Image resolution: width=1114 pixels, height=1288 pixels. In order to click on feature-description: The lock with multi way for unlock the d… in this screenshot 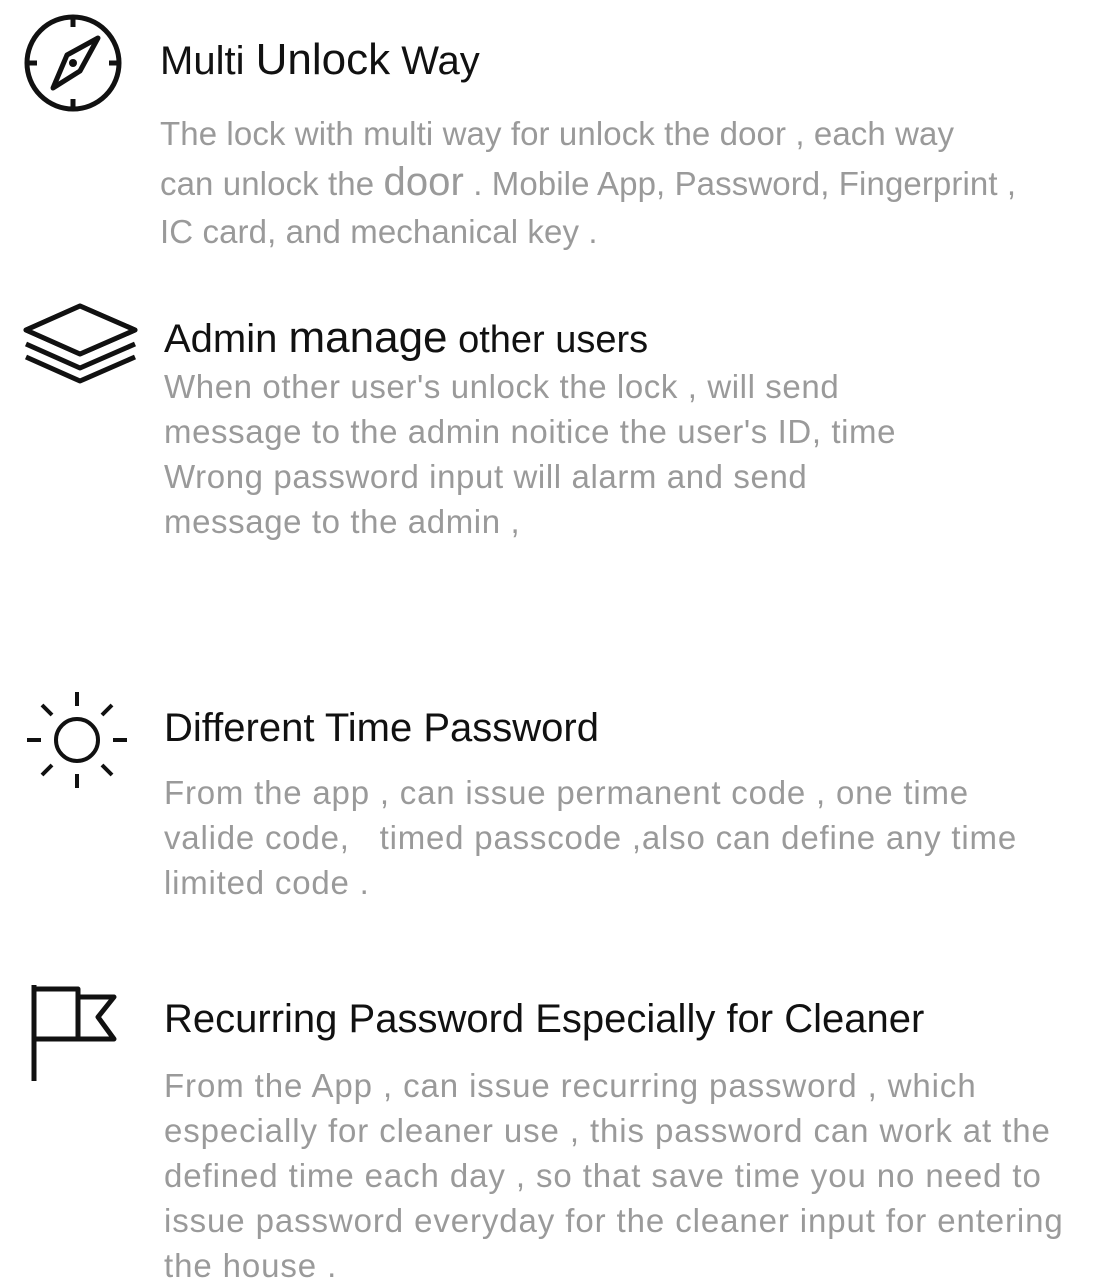, I will do `click(588, 182)`.